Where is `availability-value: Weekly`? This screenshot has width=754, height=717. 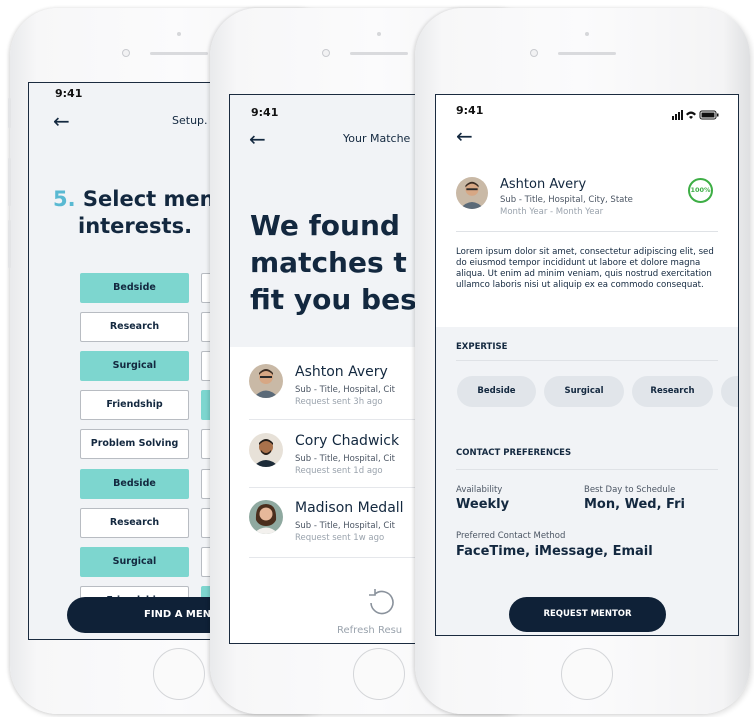
availability-value: Weekly is located at coordinates (483, 504).